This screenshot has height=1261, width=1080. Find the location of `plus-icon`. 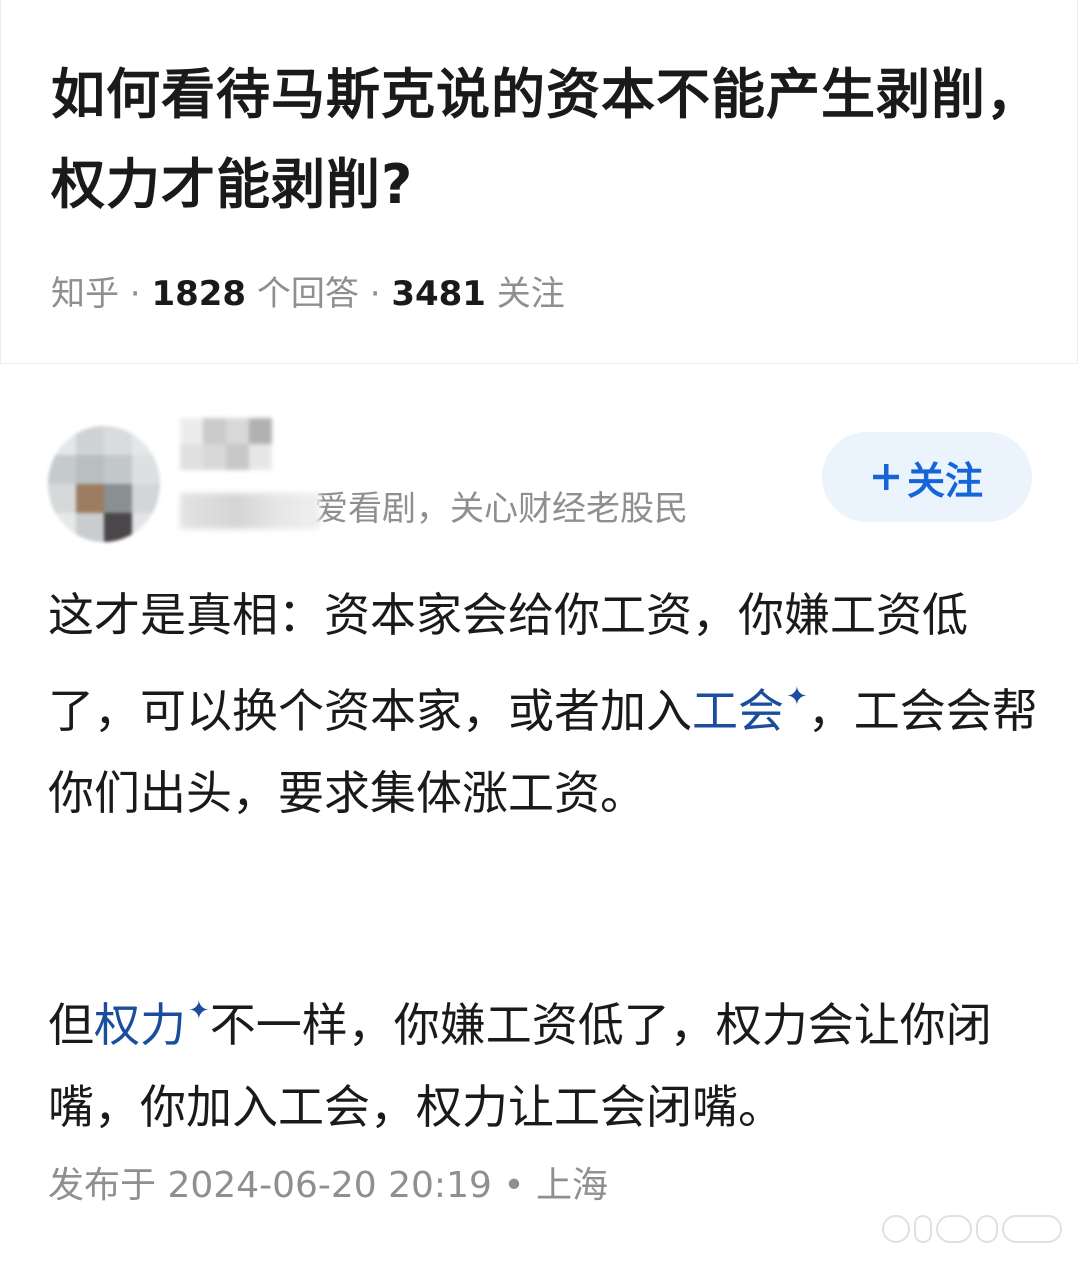

plus-icon is located at coordinates (885, 477).